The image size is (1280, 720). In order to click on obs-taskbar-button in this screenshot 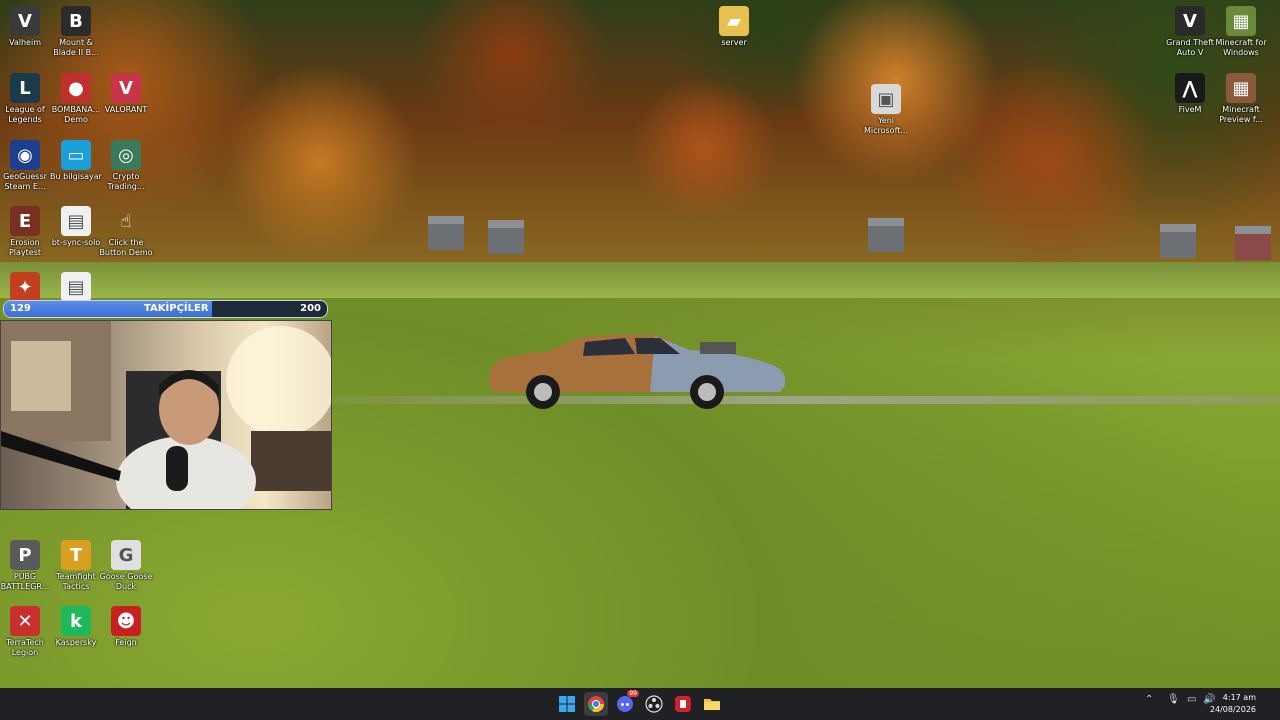, I will do `click(654, 704)`.